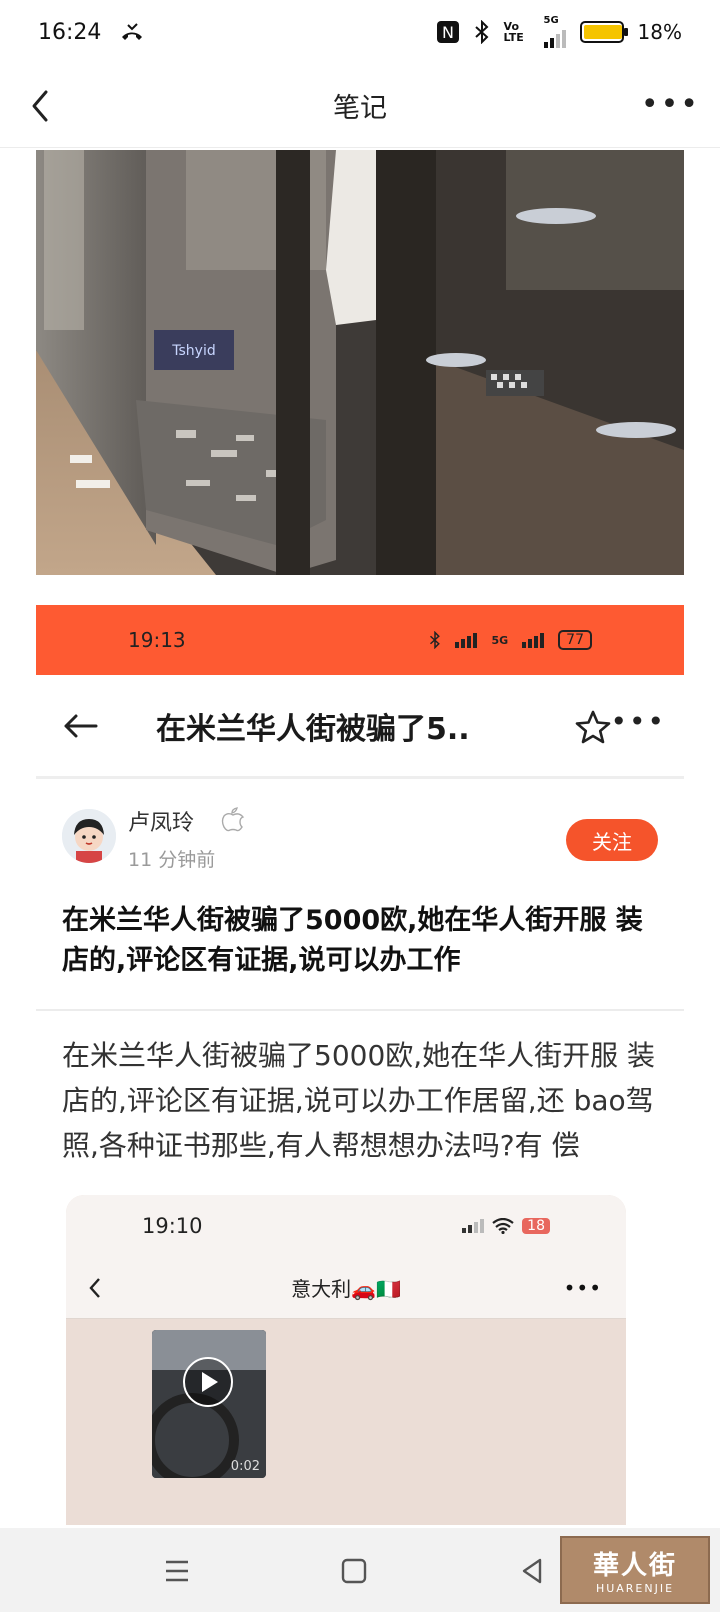  What do you see at coordinates (360, 829) in the screenshot?
I see `author-row: 卢凤玲 11 分钟前 关注` at bounding box center [360, 829].